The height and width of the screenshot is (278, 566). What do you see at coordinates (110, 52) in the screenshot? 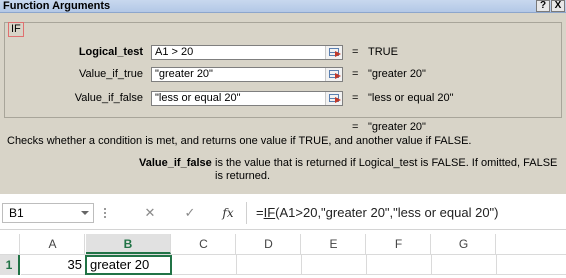
I see `logical-test-label: Logical_test` at bounding box center [110, 52].